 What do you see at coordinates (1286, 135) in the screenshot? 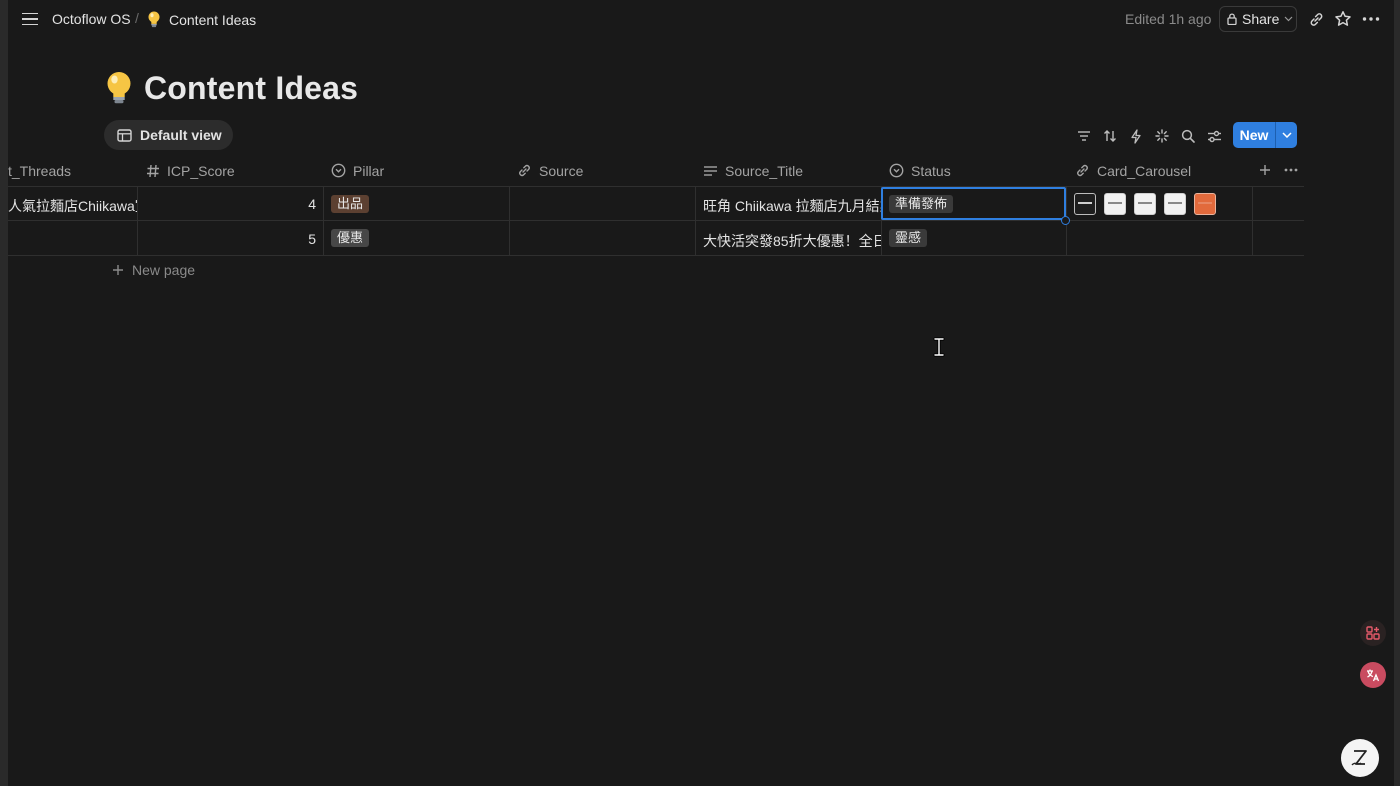
I see `new-options-chevron-icon` at bounding box center [1286, 135].